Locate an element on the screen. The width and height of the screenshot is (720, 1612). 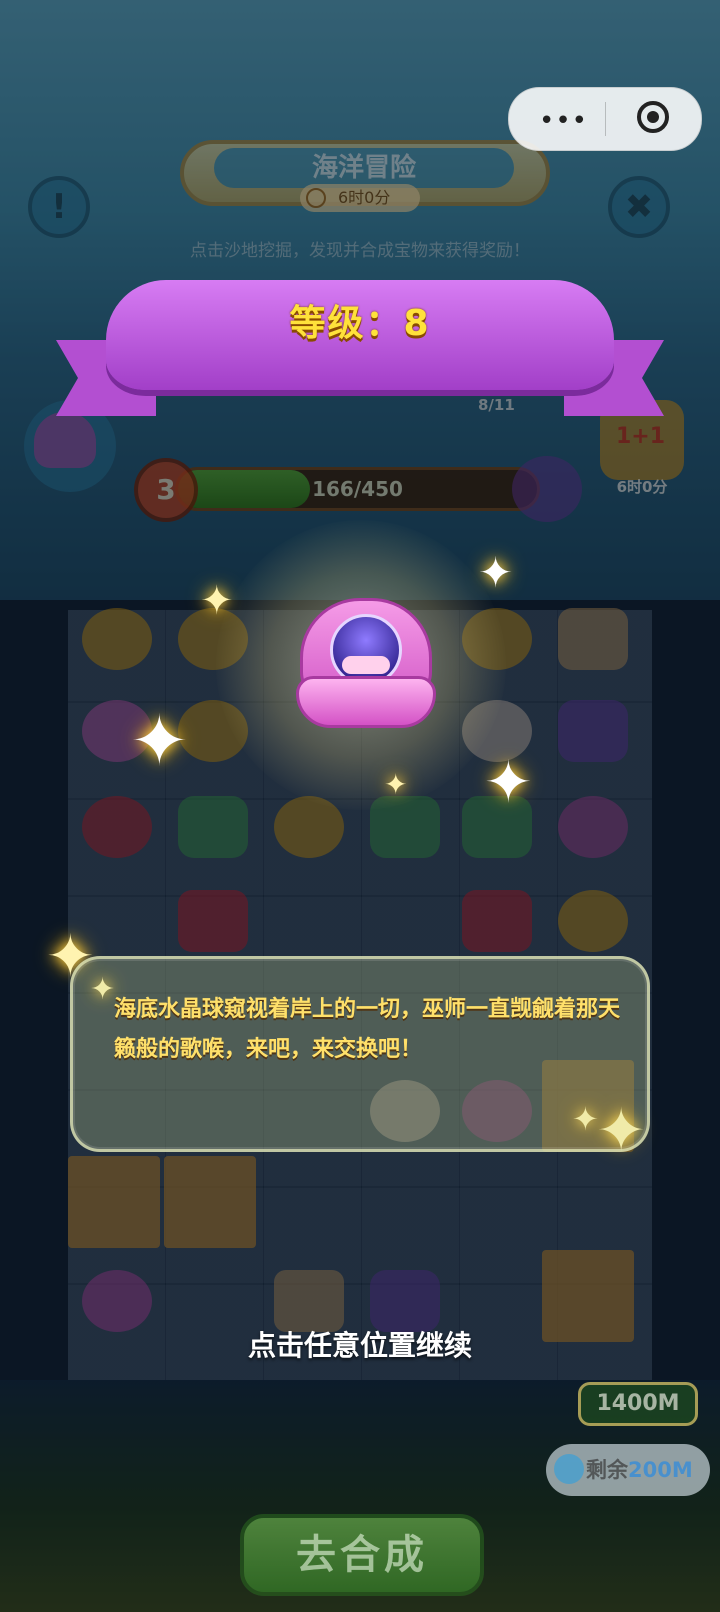
miniprogram-capsule: ••• is located at coordinates (605, 119).